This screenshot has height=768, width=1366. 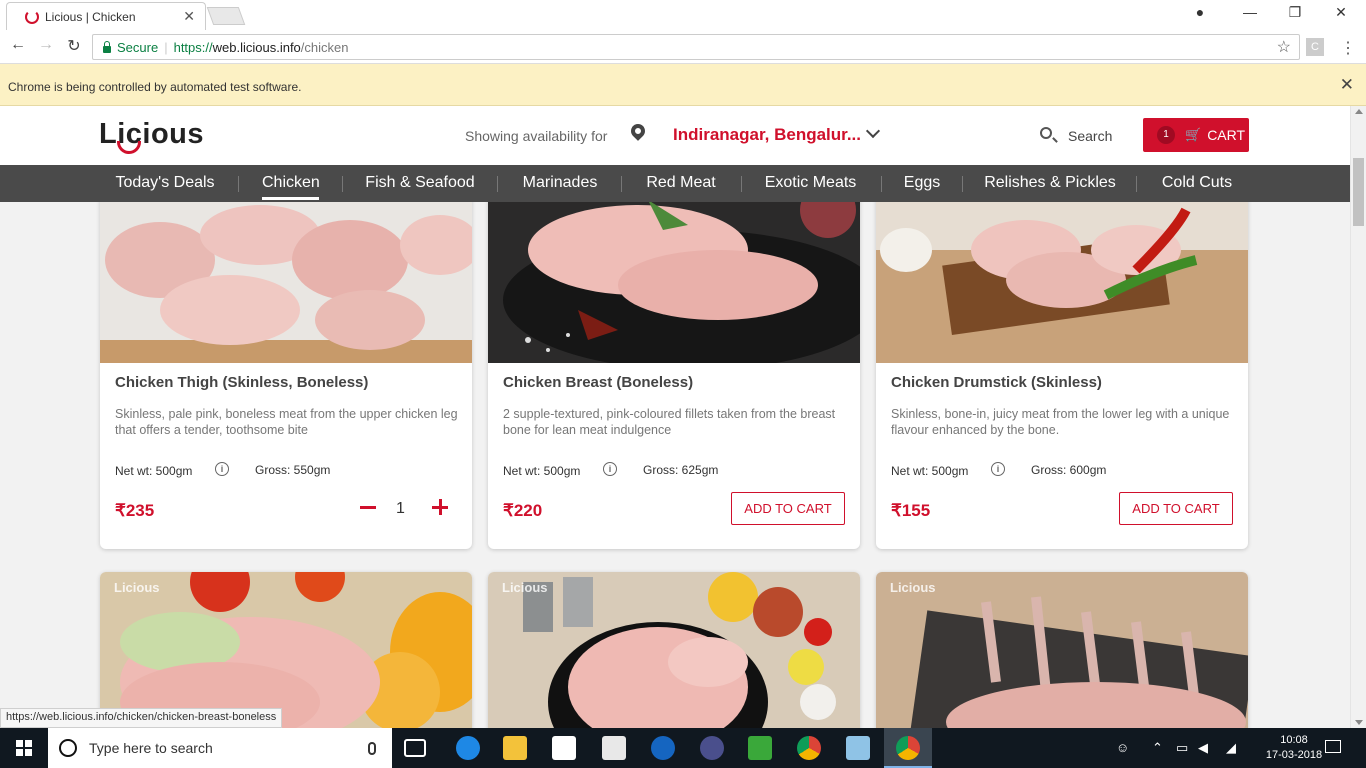 What do you see at coordinates (1348, 48) in the screenshot?
I see `chrome-menu-icon: ⋮` at bounding box center [1348, 48].